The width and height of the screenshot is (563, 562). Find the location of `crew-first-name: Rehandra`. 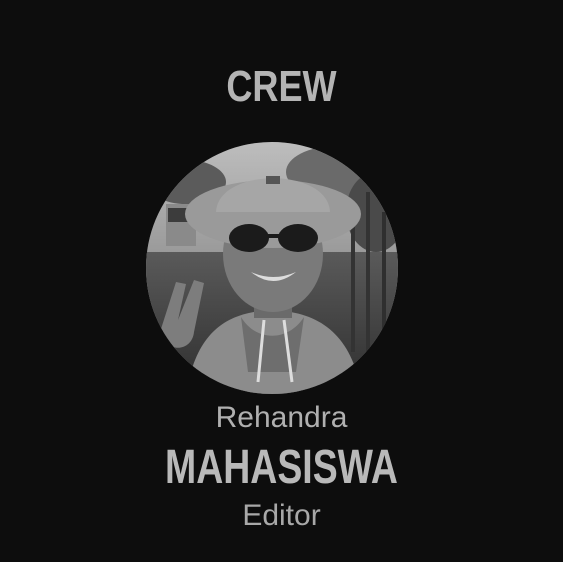

crew-first-name: Rehandra is located at coordinates (281, 417).